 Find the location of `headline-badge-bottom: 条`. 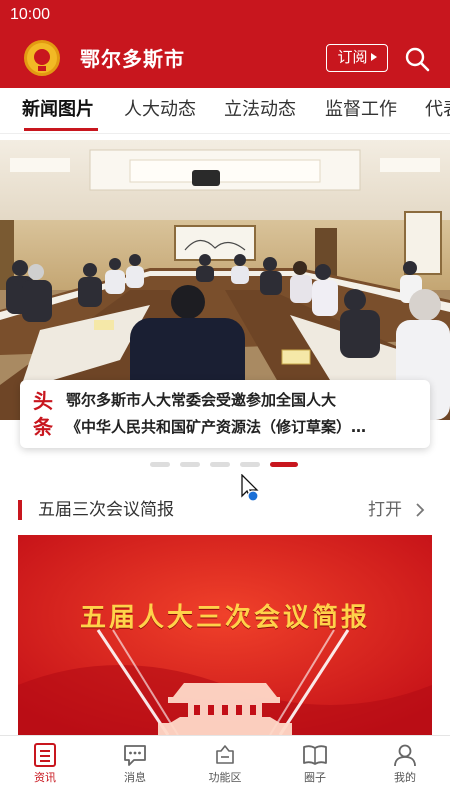

headline-badge-bottom: 条 is located at coordinates (43, 427).